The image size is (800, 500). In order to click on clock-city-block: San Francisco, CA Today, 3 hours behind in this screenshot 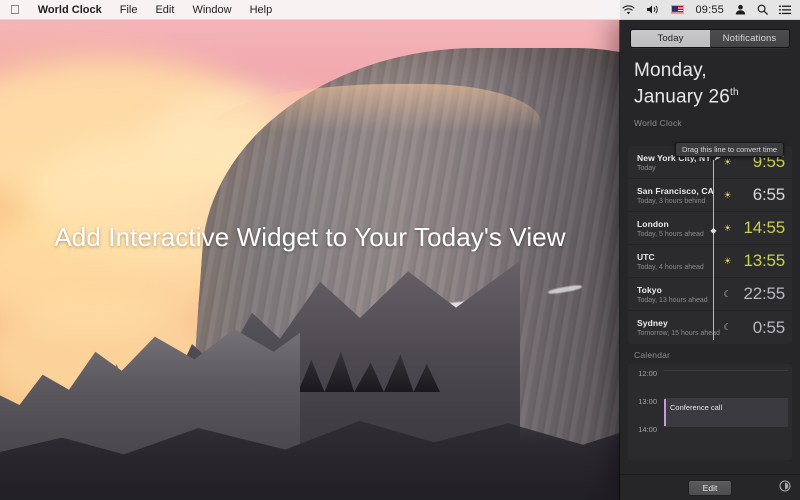, I will do `click(679, 195)`.